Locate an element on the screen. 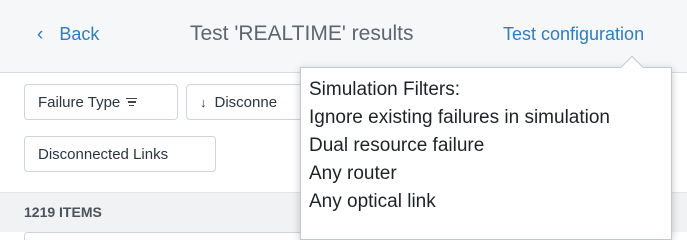 The image size is (687, 240). tooltip-line: Ignore existing failures in simulation is located at coordinates (459, 117).